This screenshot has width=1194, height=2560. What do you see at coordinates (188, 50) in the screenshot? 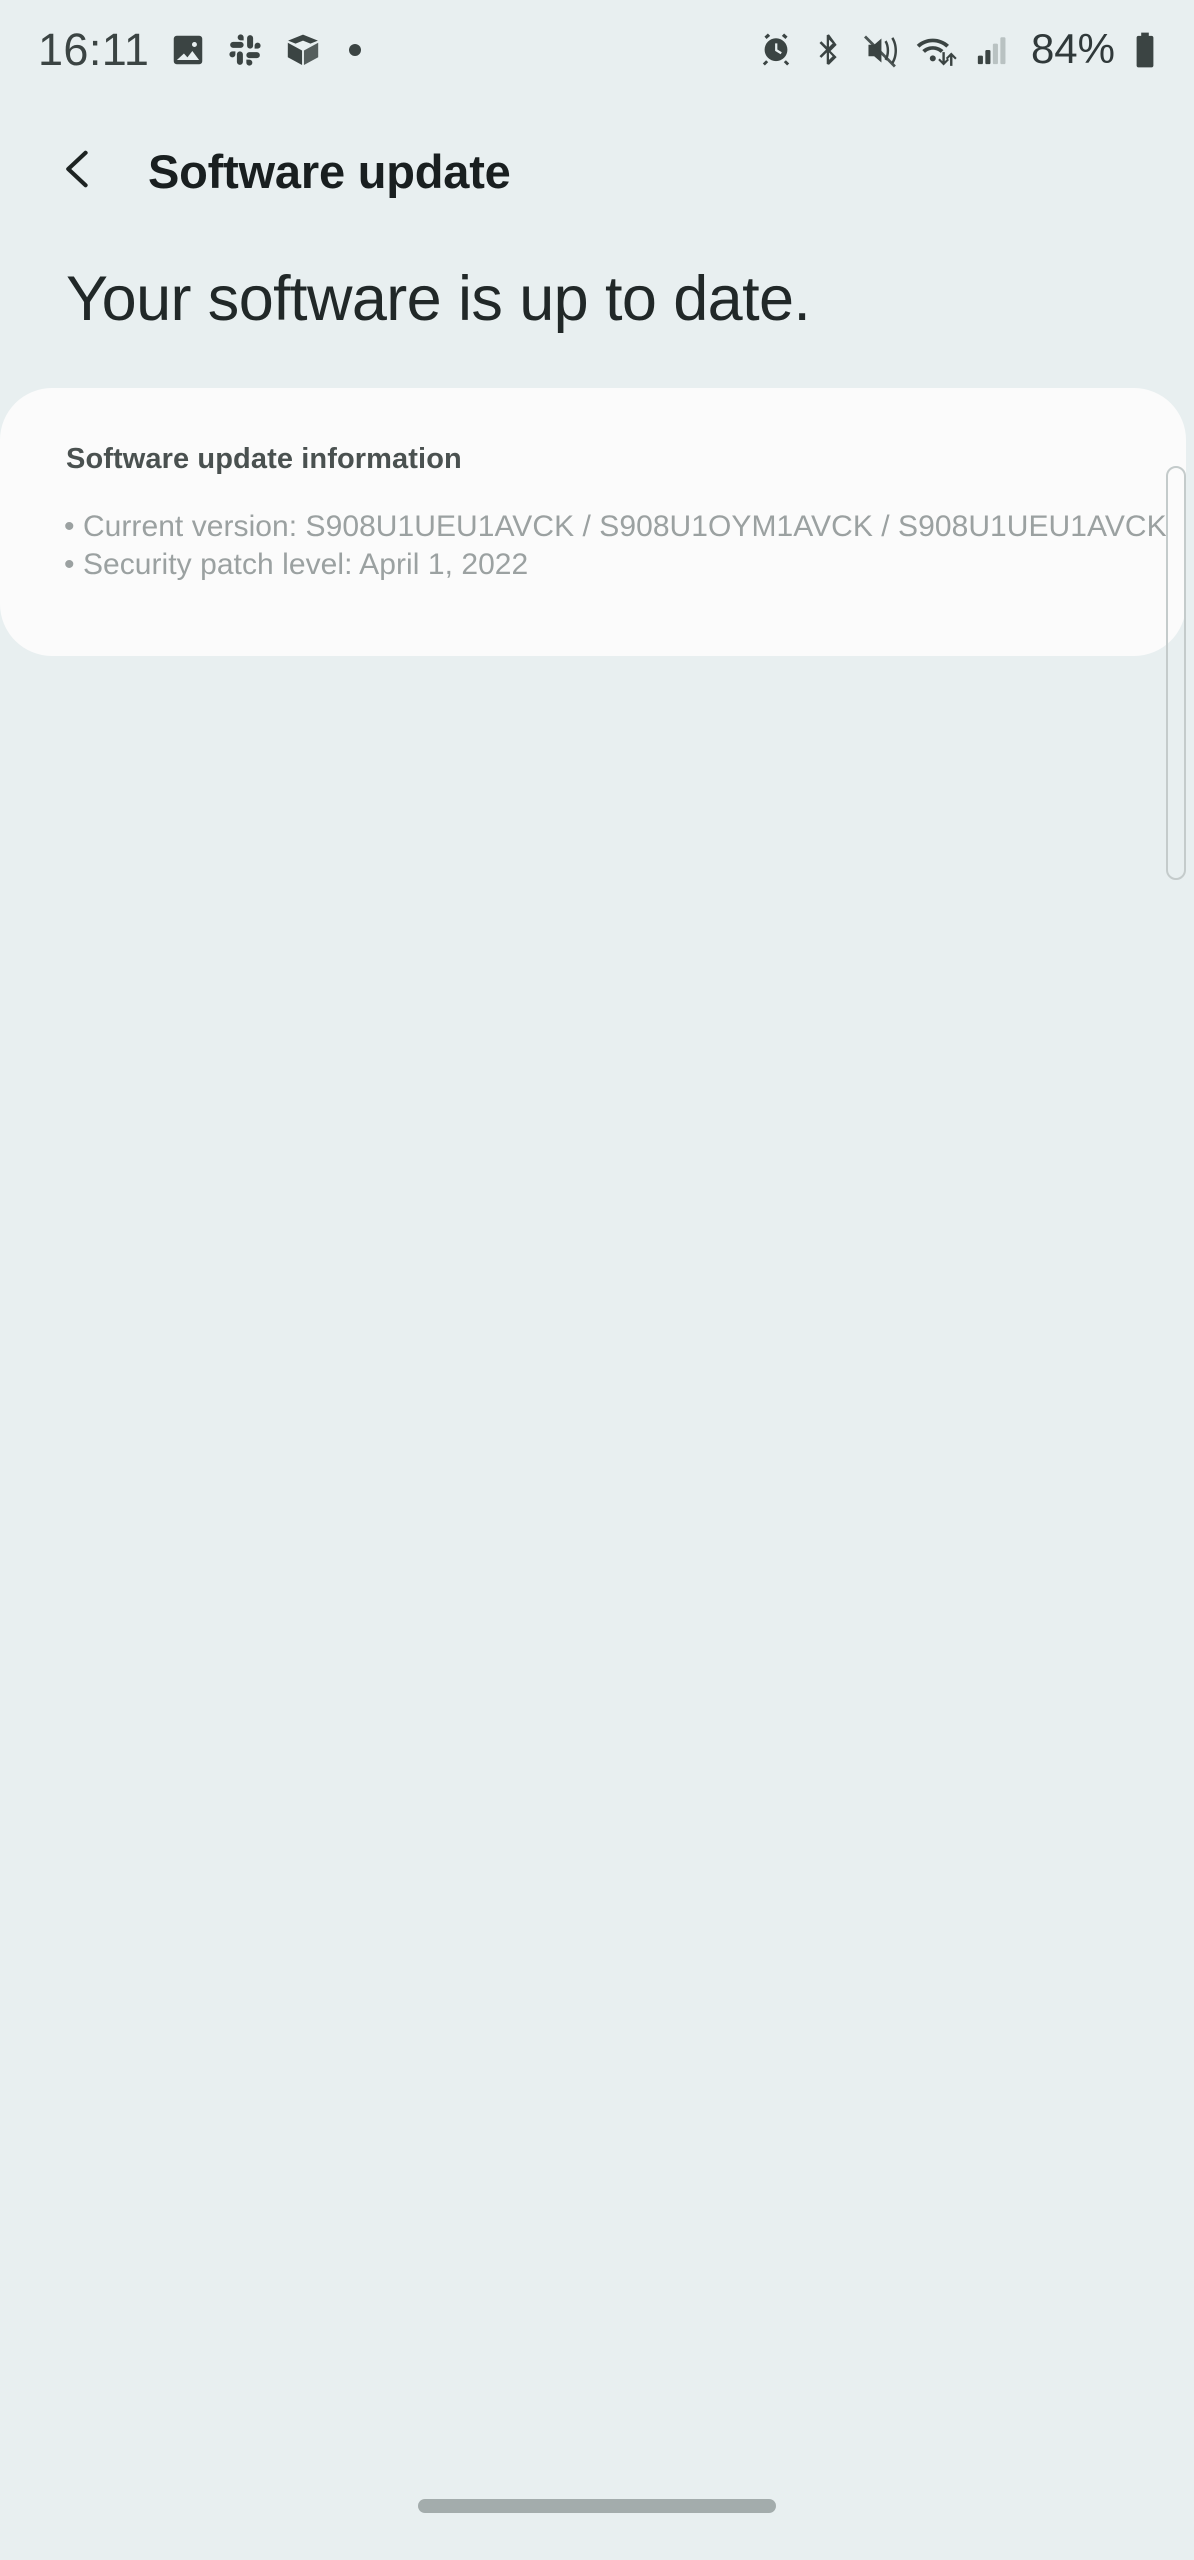
I see `gallery-icon` at bounding box center [188, 50].